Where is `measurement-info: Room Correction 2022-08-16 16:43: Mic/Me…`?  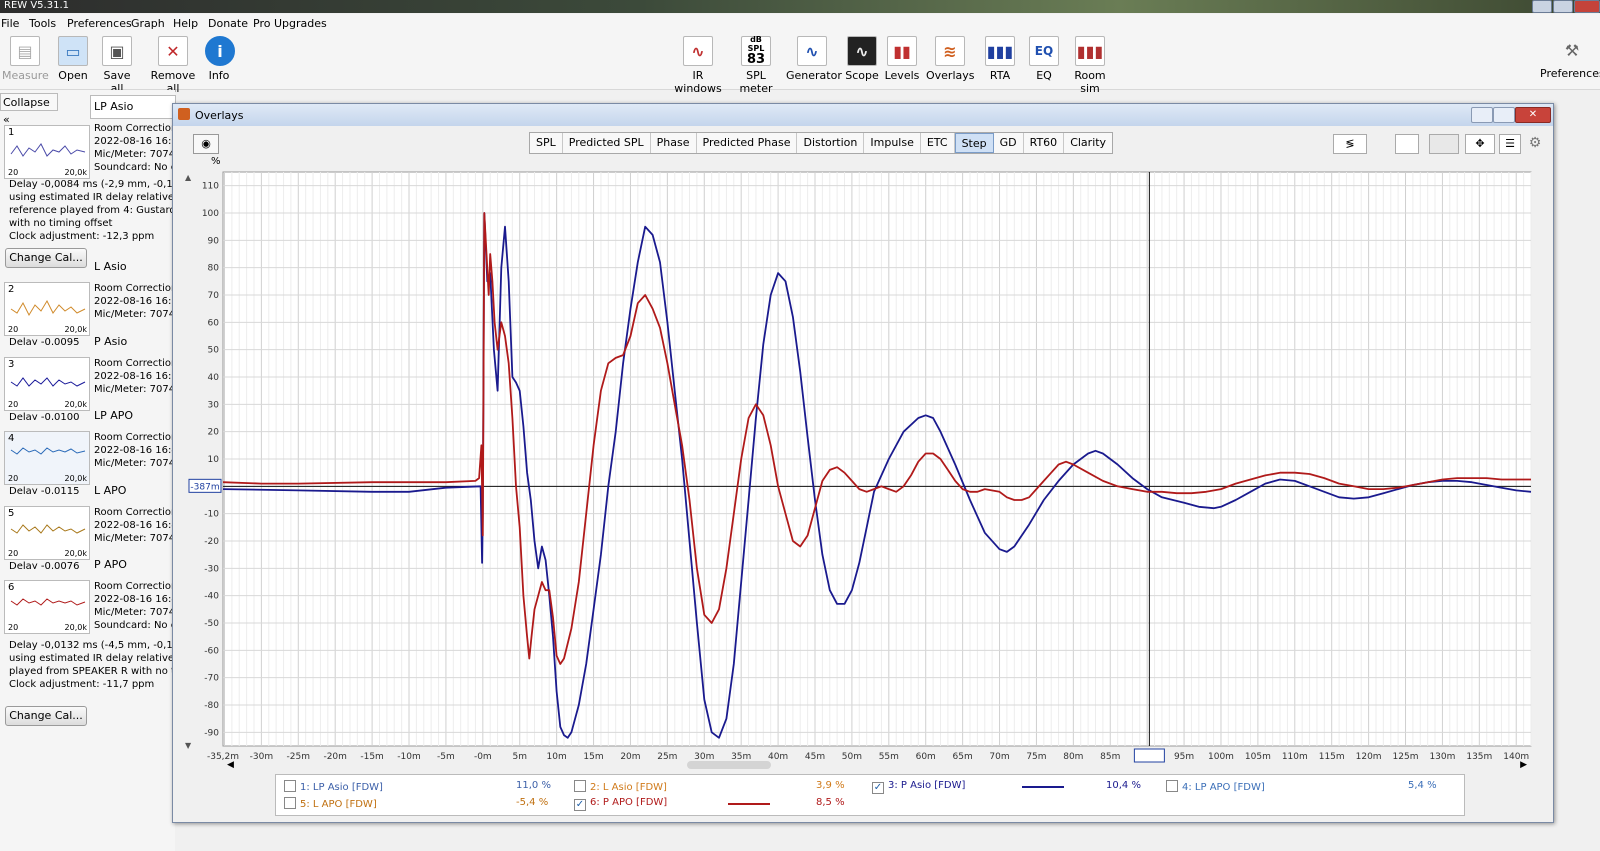
measurement-info: Room Correction 2022-08-16 16:43: Mic/Me… is located at coordinates (135, 450).